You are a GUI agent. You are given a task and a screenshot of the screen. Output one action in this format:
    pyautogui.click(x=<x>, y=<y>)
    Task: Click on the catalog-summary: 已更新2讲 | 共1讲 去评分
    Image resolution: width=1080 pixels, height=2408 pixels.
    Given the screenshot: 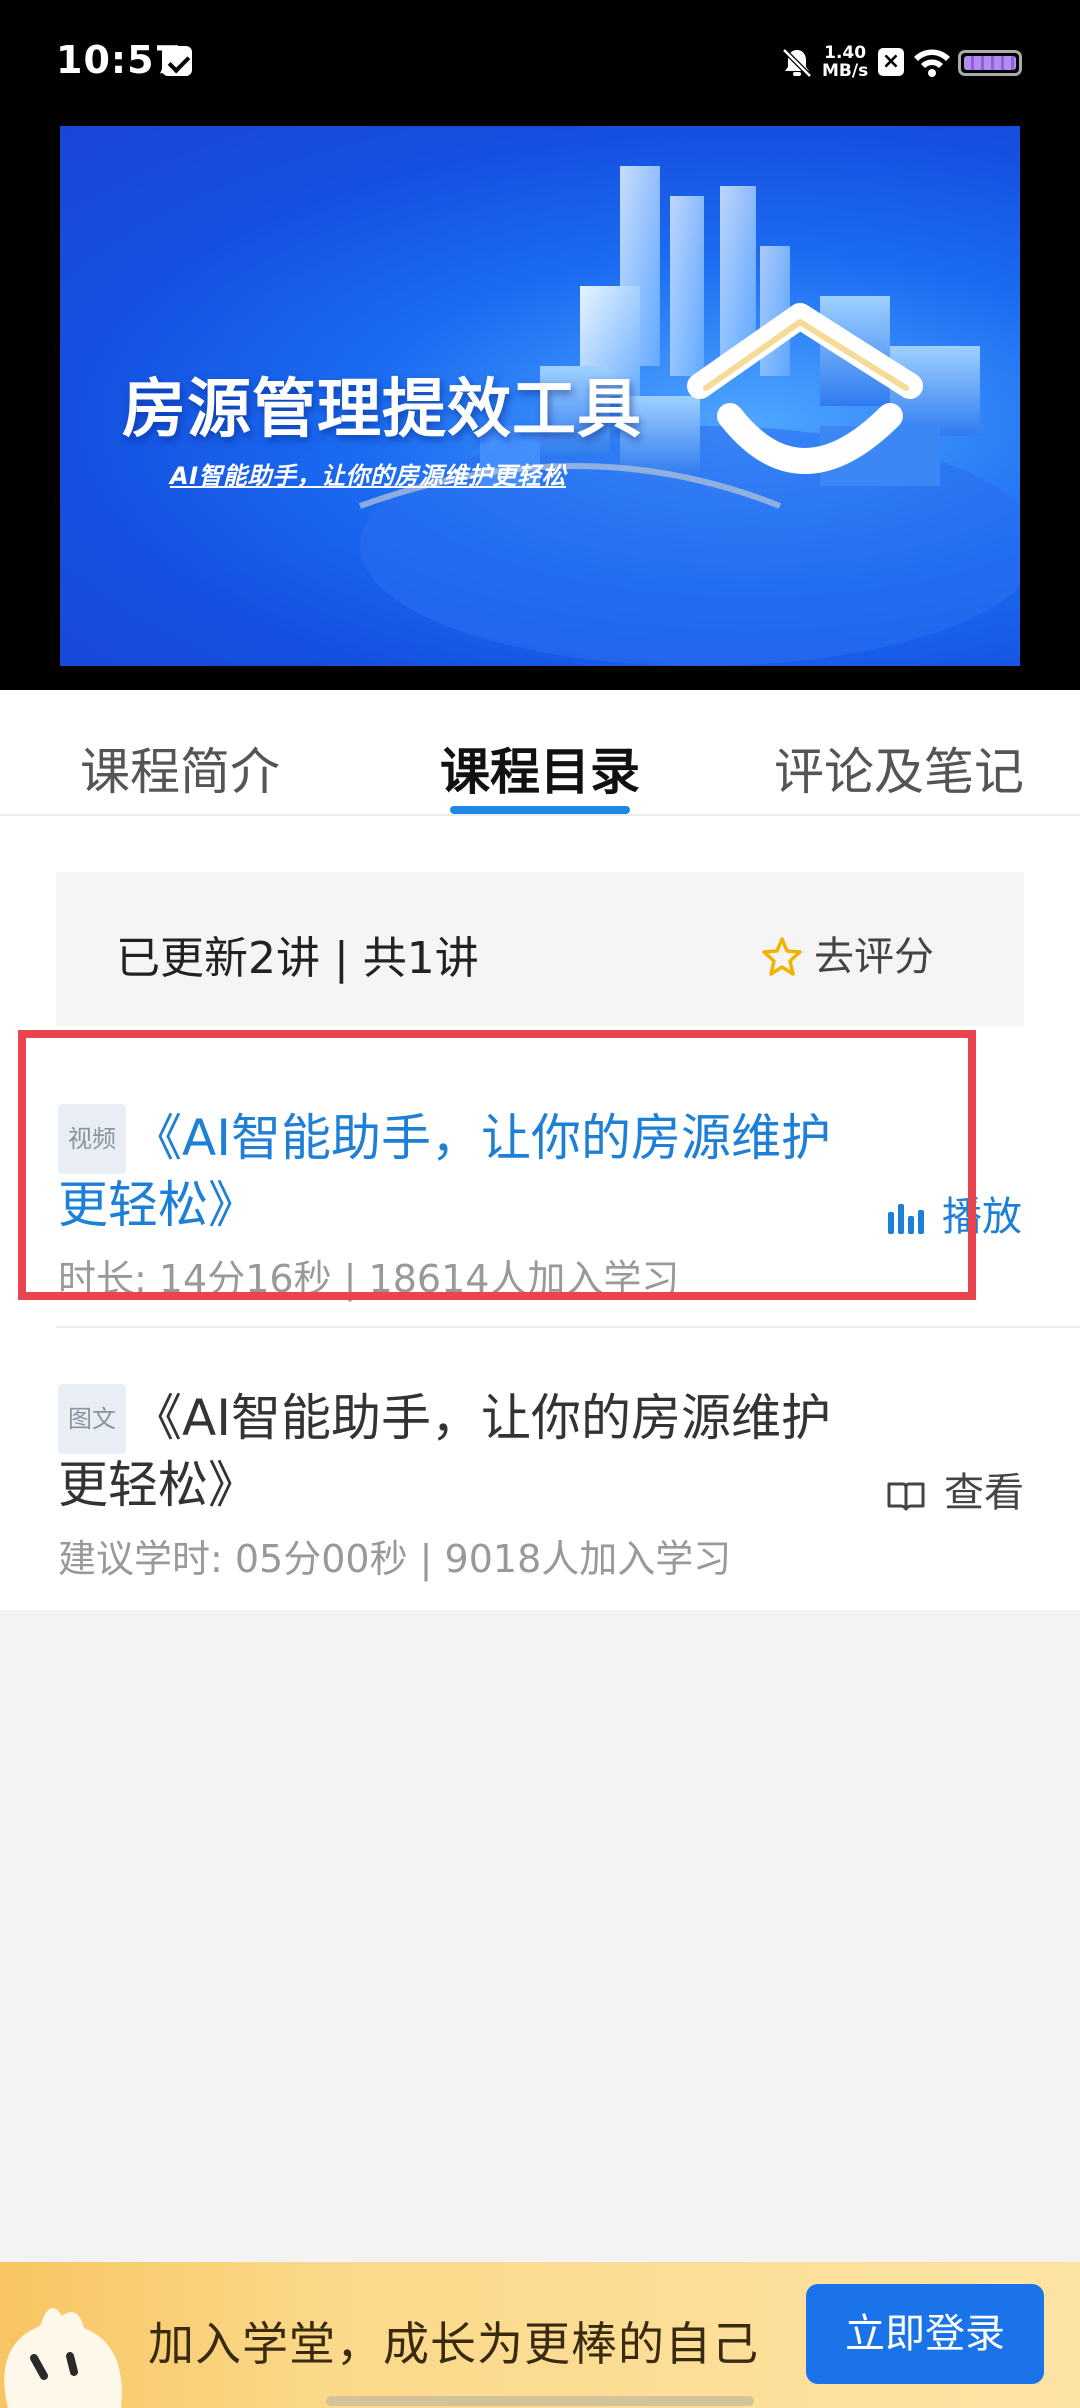 What is the action you would take?
    pyautogui.click(x=540, y=949)
    